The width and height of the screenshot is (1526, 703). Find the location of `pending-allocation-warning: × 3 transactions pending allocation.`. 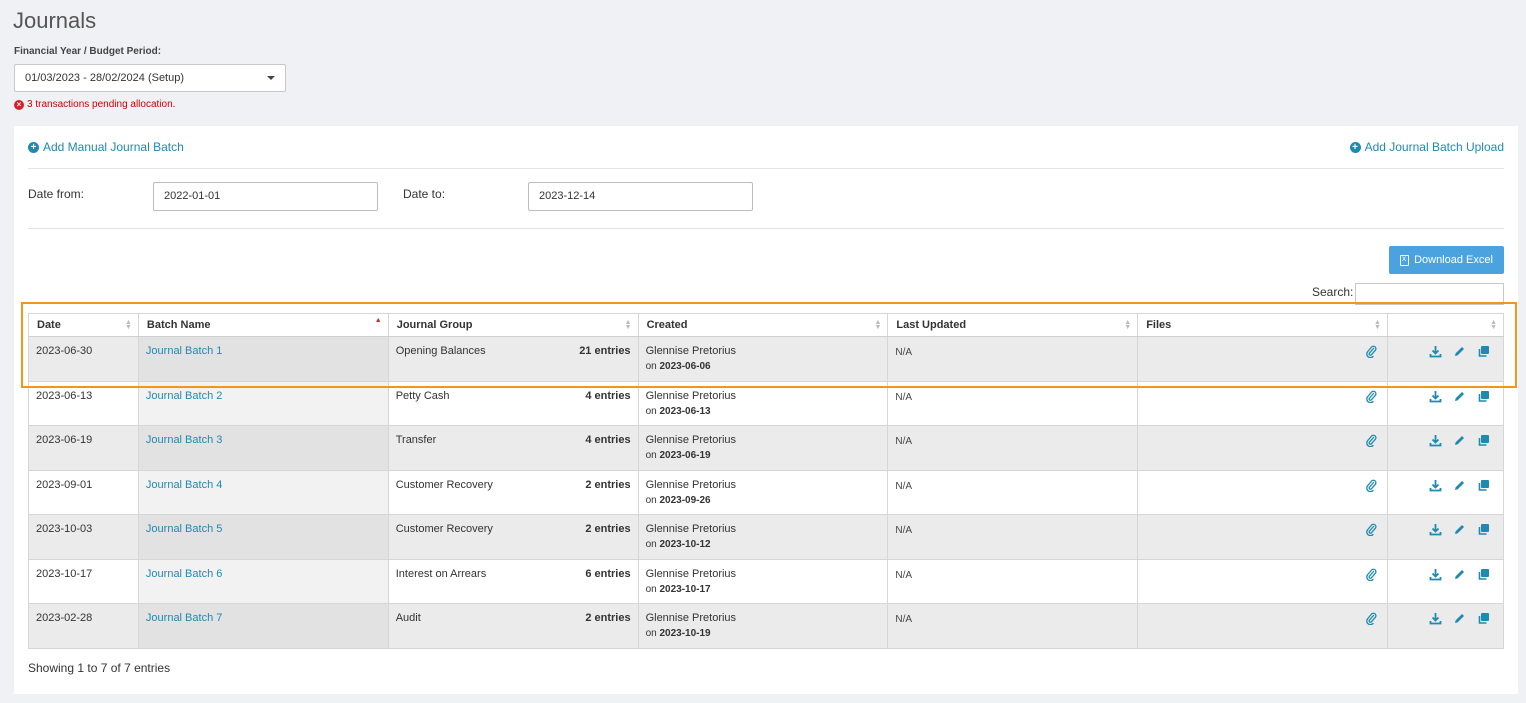

pending-allocation-warning: × 3 transactions pending allocation. is located at coordinates (94, 104).